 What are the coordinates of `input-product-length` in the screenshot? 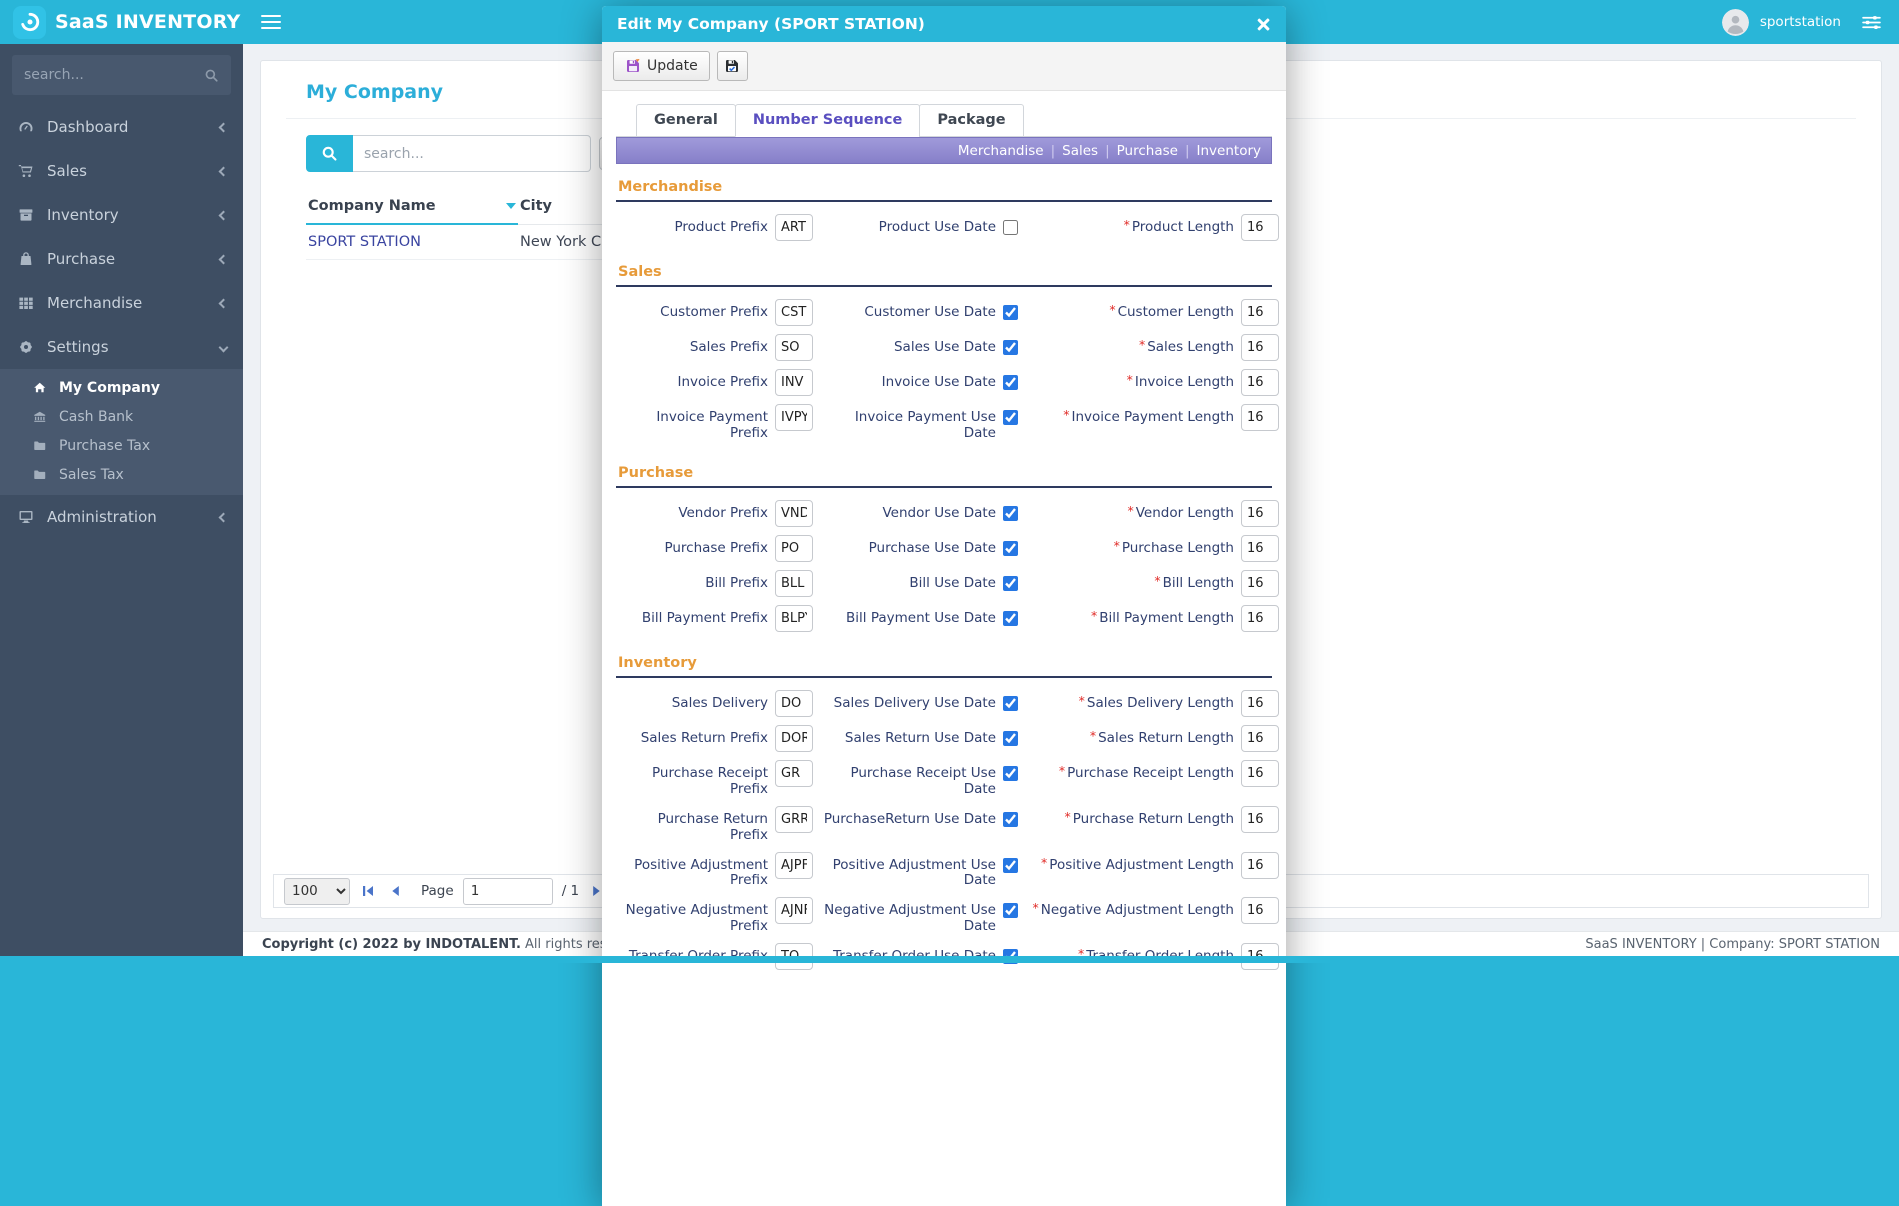 It's located at (1260, 227).